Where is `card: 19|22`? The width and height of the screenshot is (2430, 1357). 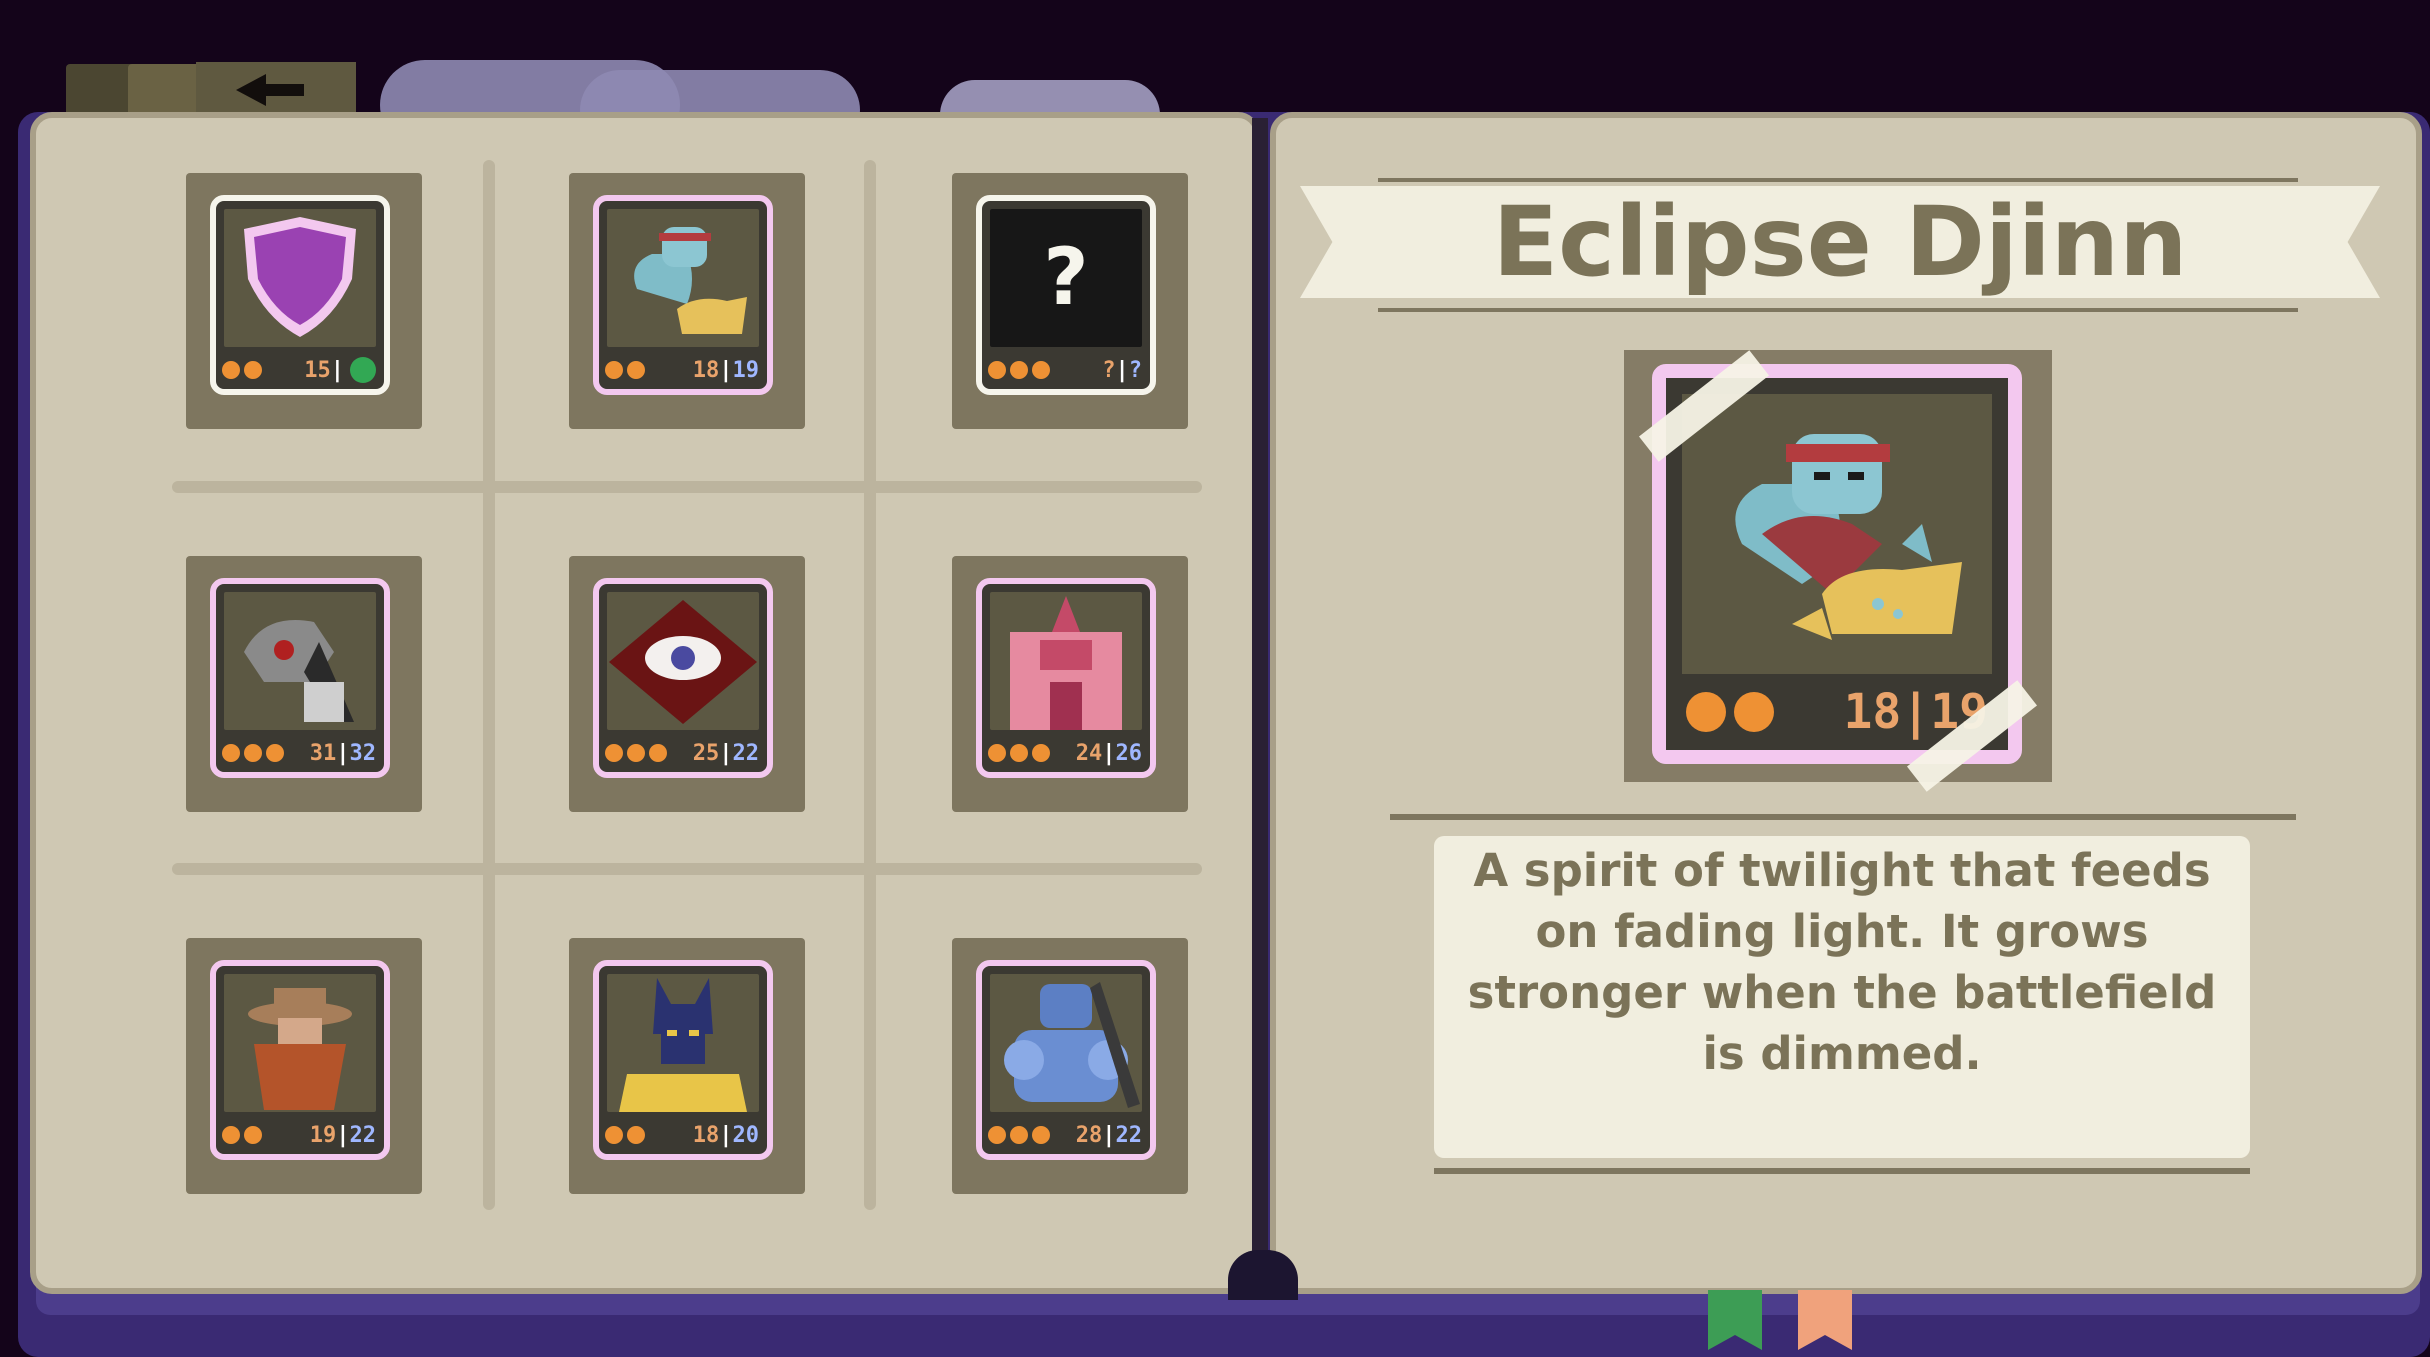 card: 19|22 is located at coordinates (300, 1060).